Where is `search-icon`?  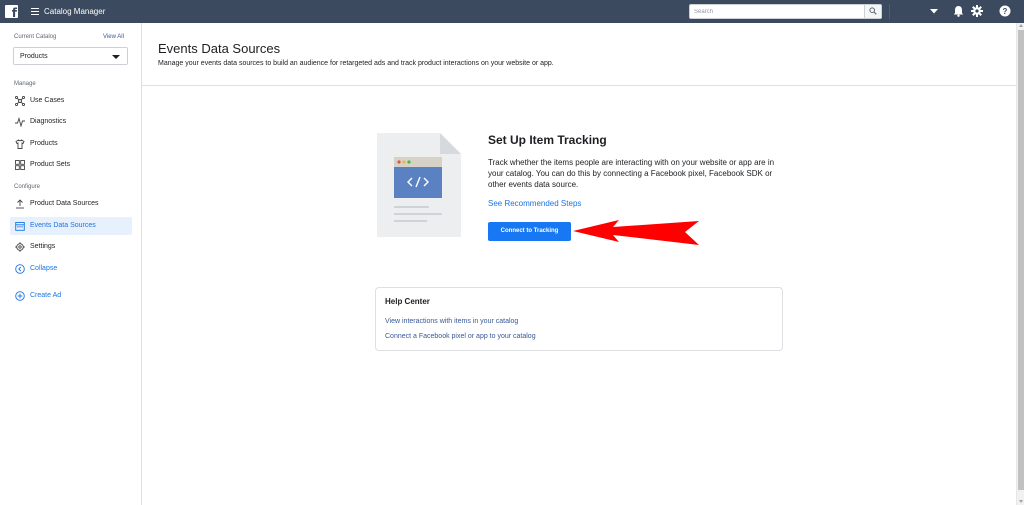 search-icon is located at coordinates (873, 11).